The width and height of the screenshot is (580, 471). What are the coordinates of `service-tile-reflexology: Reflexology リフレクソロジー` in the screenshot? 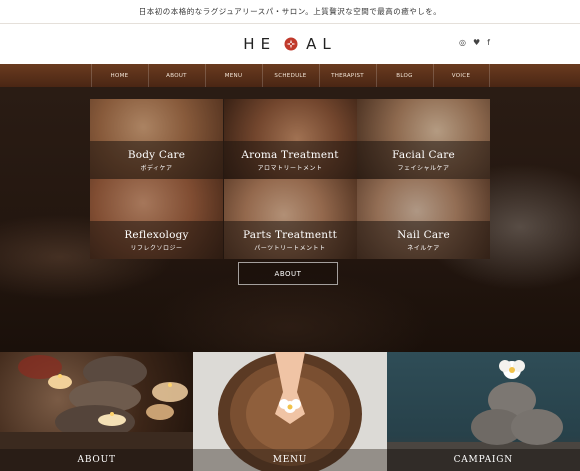 It's located at (156, 219).